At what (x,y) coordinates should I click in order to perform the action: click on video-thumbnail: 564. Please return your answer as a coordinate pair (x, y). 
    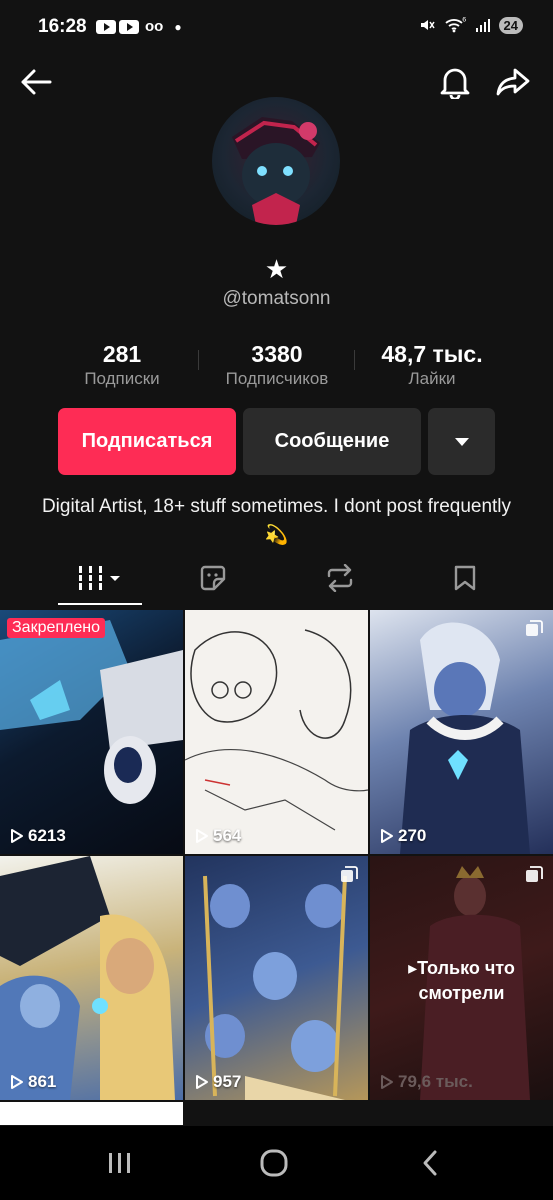
    Looking at the image, I should click on (276, 732).